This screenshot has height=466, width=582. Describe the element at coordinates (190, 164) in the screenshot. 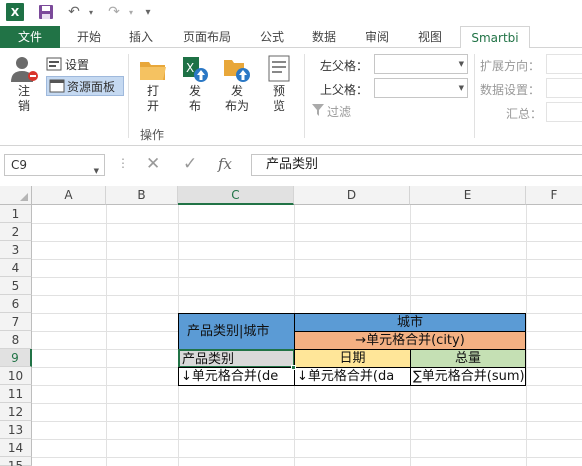

I see `enter-icon: ✓` at that location.